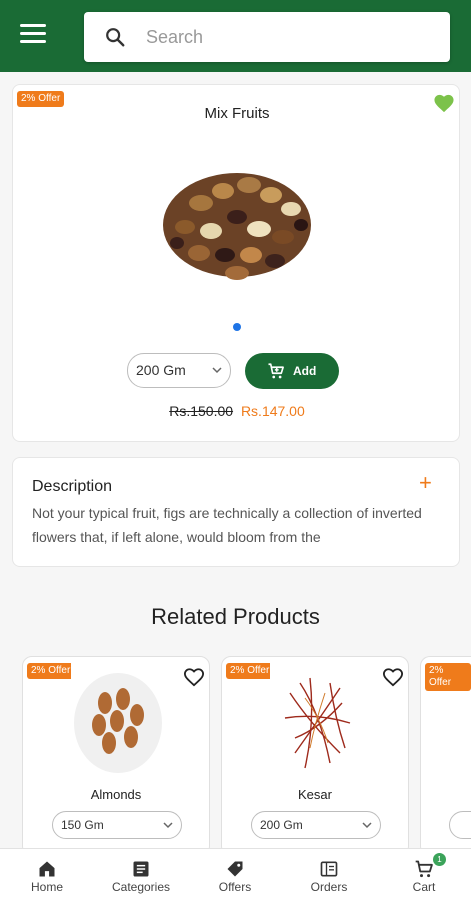 The height and width of the screenshot is (900, 471). I want to click on nav-categories: Categories, so click(141, 874).